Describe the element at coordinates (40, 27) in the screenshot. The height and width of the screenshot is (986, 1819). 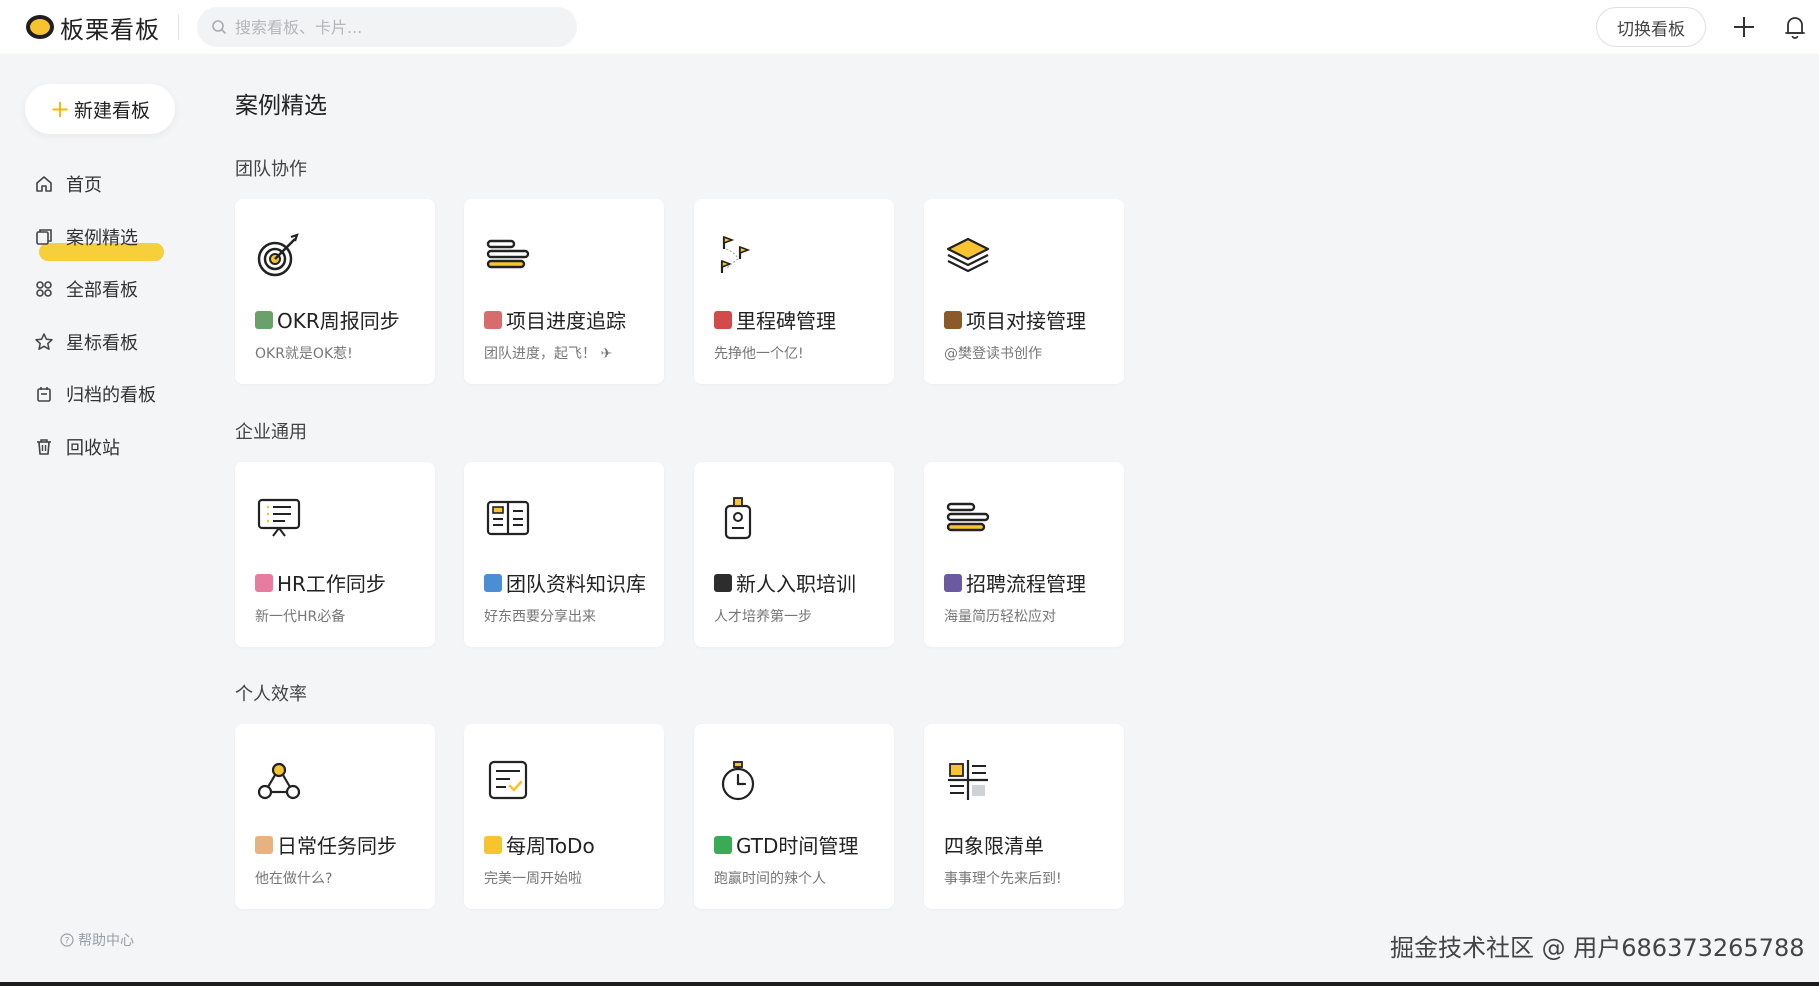
I see `chestnut-logo-icon` at that location.